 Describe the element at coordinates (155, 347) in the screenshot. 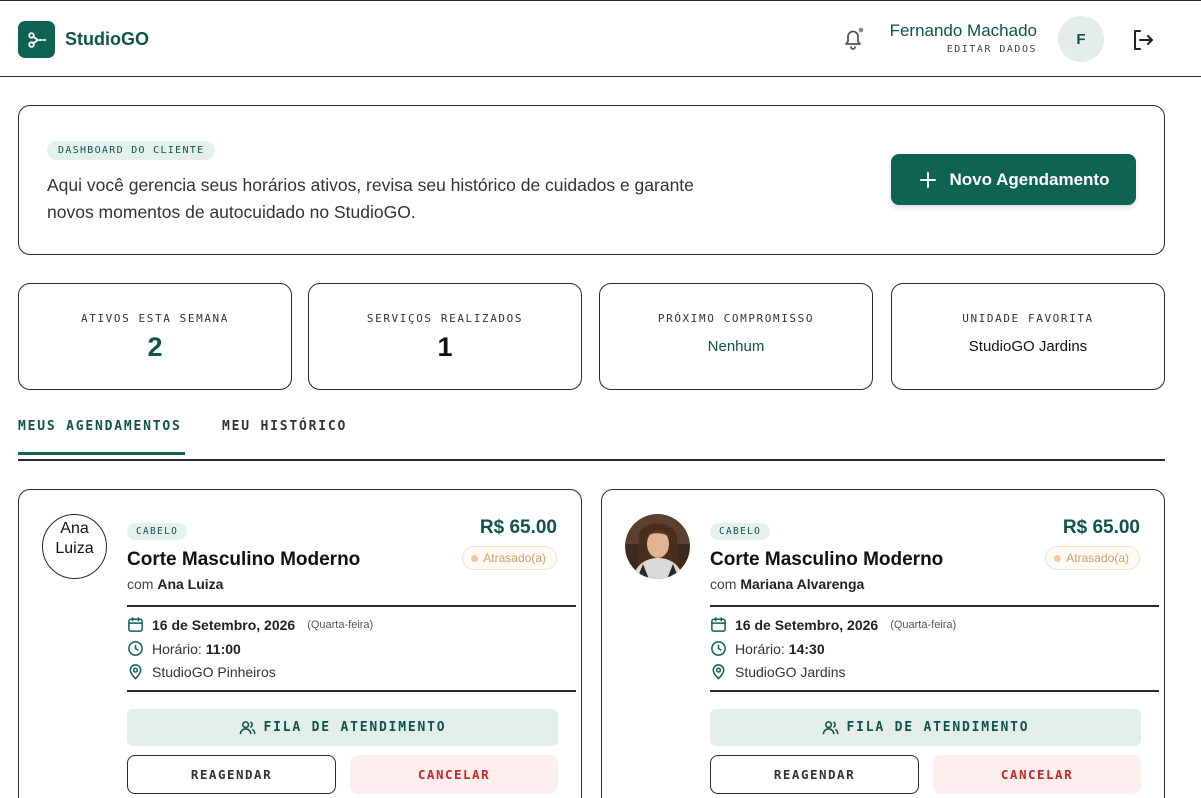

I see `stat-value: 2` at that location.